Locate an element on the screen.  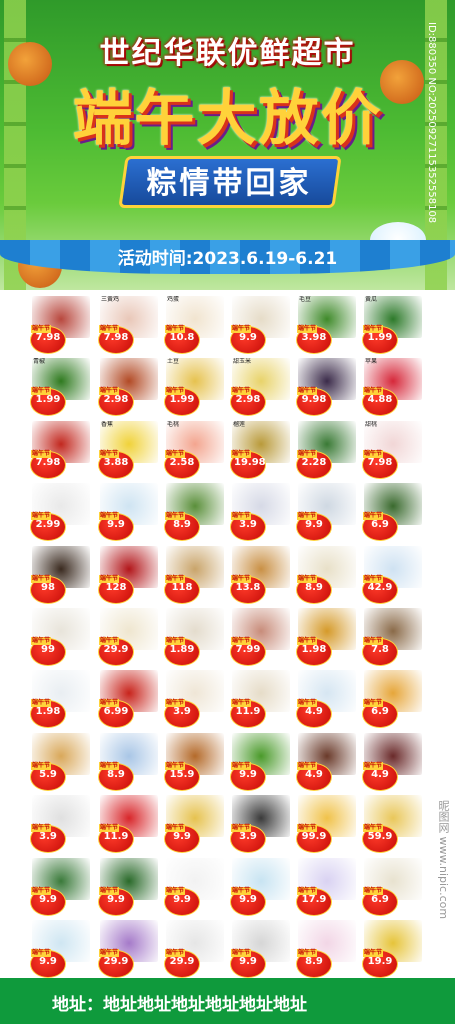
product-price: 2.58 is located at coordinates (182, 462).